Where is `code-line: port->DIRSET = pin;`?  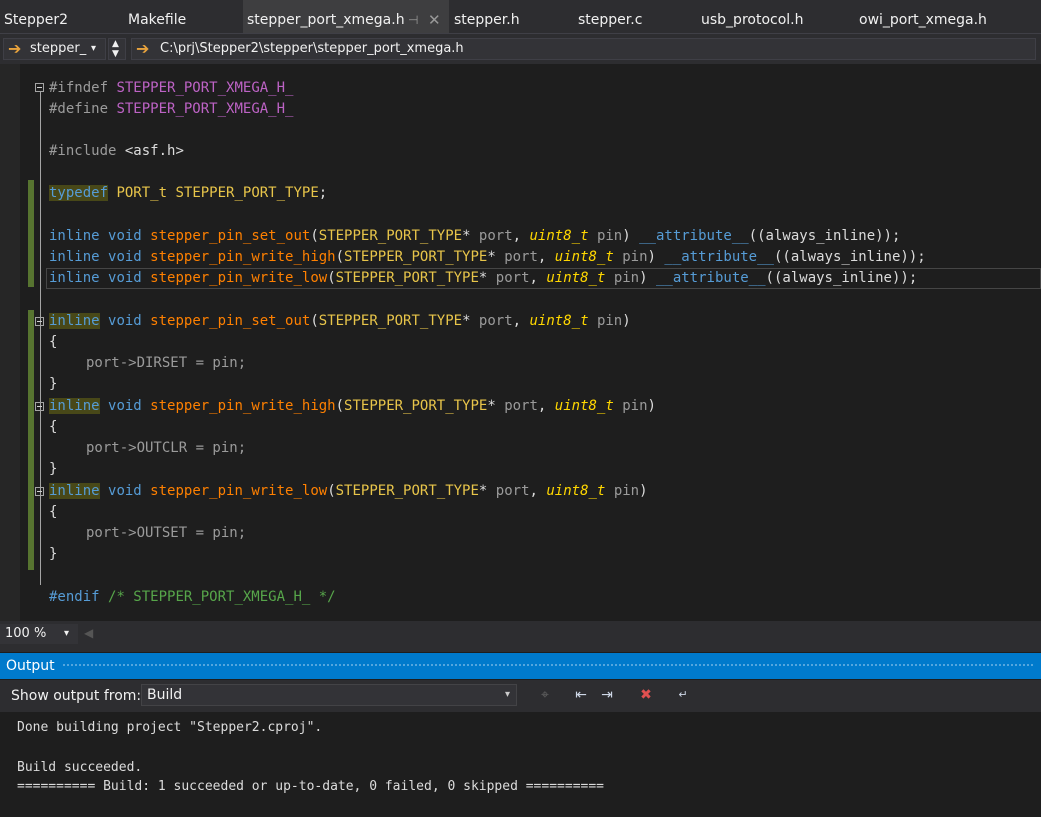
code-line: port->DIRSET = pin; is located at coordinates (166, 363).